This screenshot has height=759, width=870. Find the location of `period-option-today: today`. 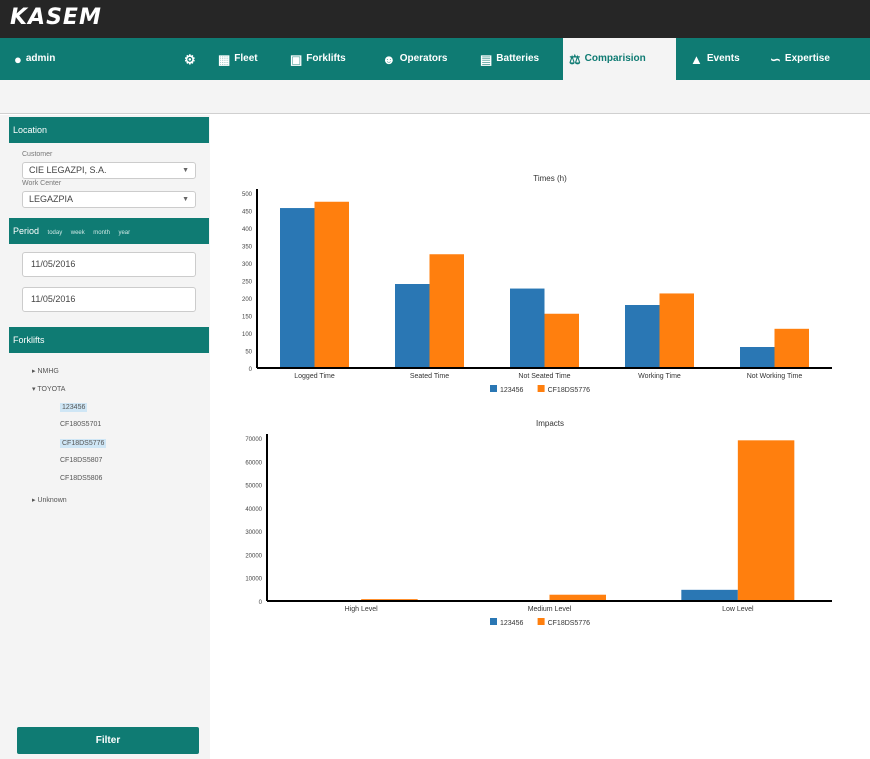

period-option-today: today is located at coordinates (55, 233).